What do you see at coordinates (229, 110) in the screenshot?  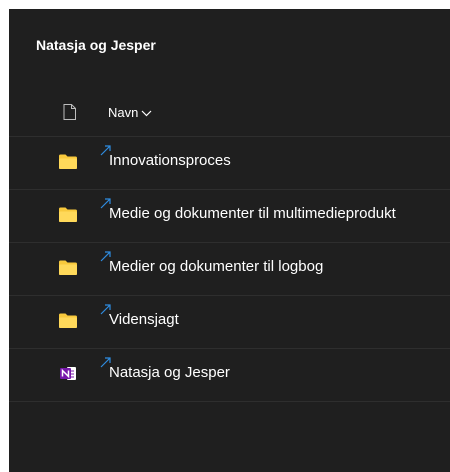 I see `column-header-row: Navn` at bounding box center [229, 110].